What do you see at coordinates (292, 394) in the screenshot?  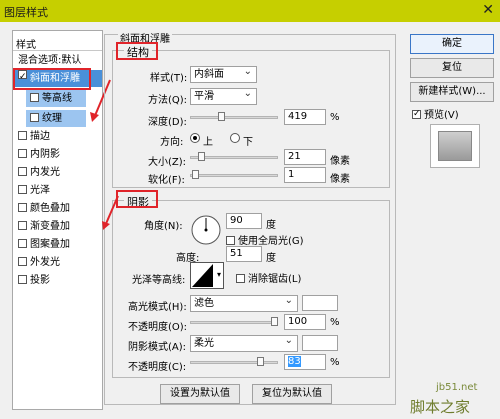 I see `reset-default-button: 复位为默认值` at bounding box center [292, 394].